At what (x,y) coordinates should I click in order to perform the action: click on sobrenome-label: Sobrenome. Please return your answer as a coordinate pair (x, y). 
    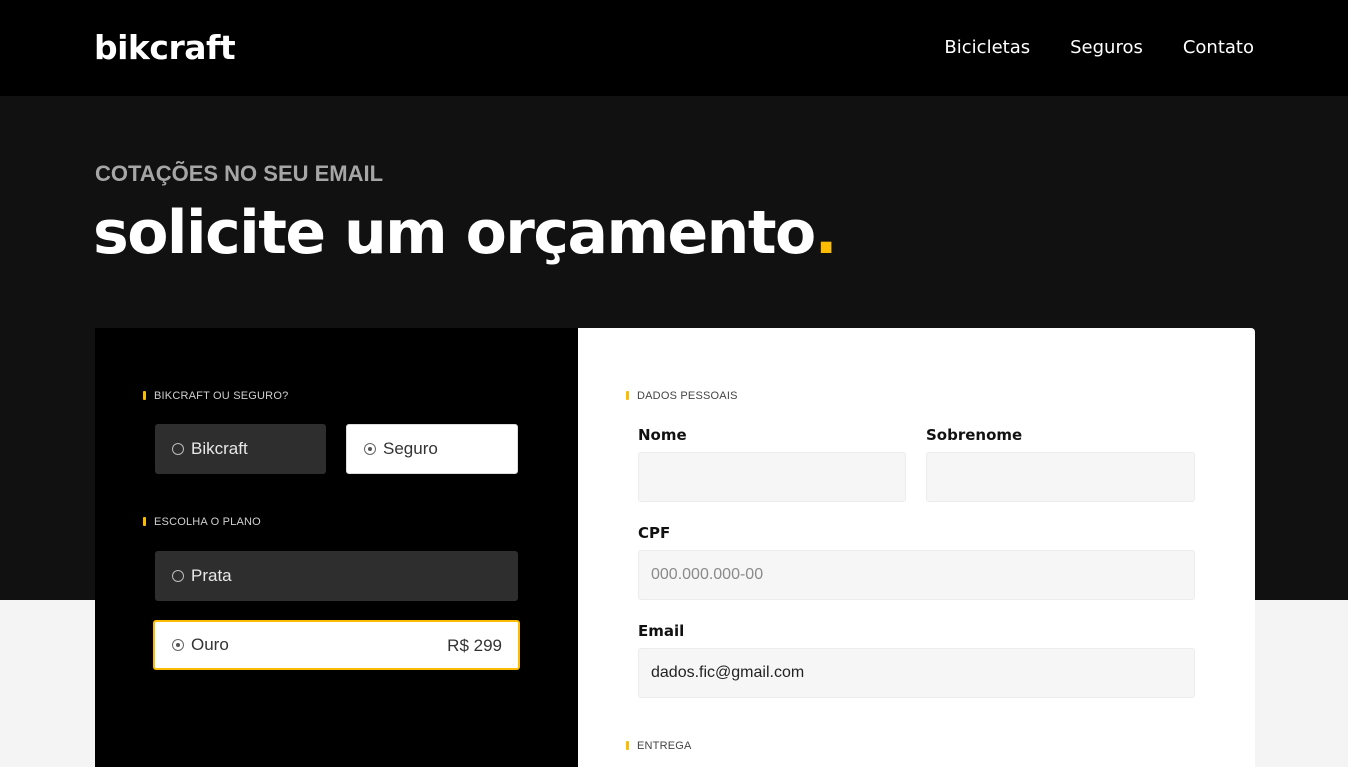
    Looking at the image, I should click on (974, 435).